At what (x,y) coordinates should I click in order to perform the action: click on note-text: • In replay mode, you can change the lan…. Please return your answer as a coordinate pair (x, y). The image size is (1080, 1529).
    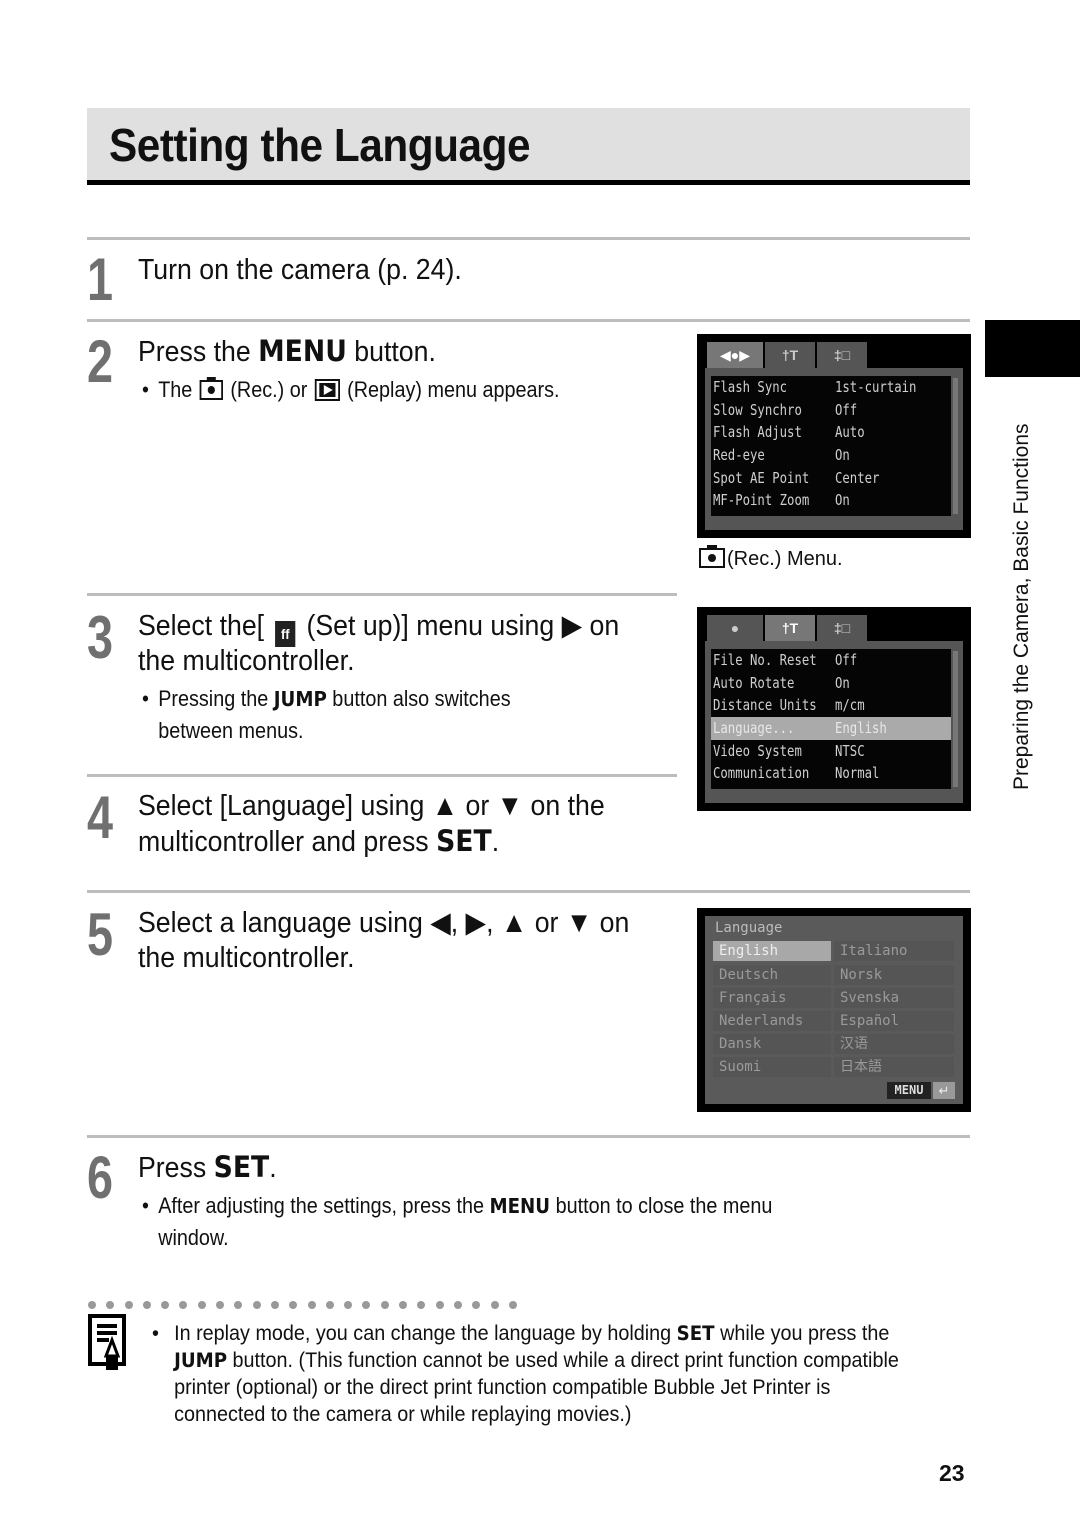
    Looking at the image, I should click on (534, 1374).